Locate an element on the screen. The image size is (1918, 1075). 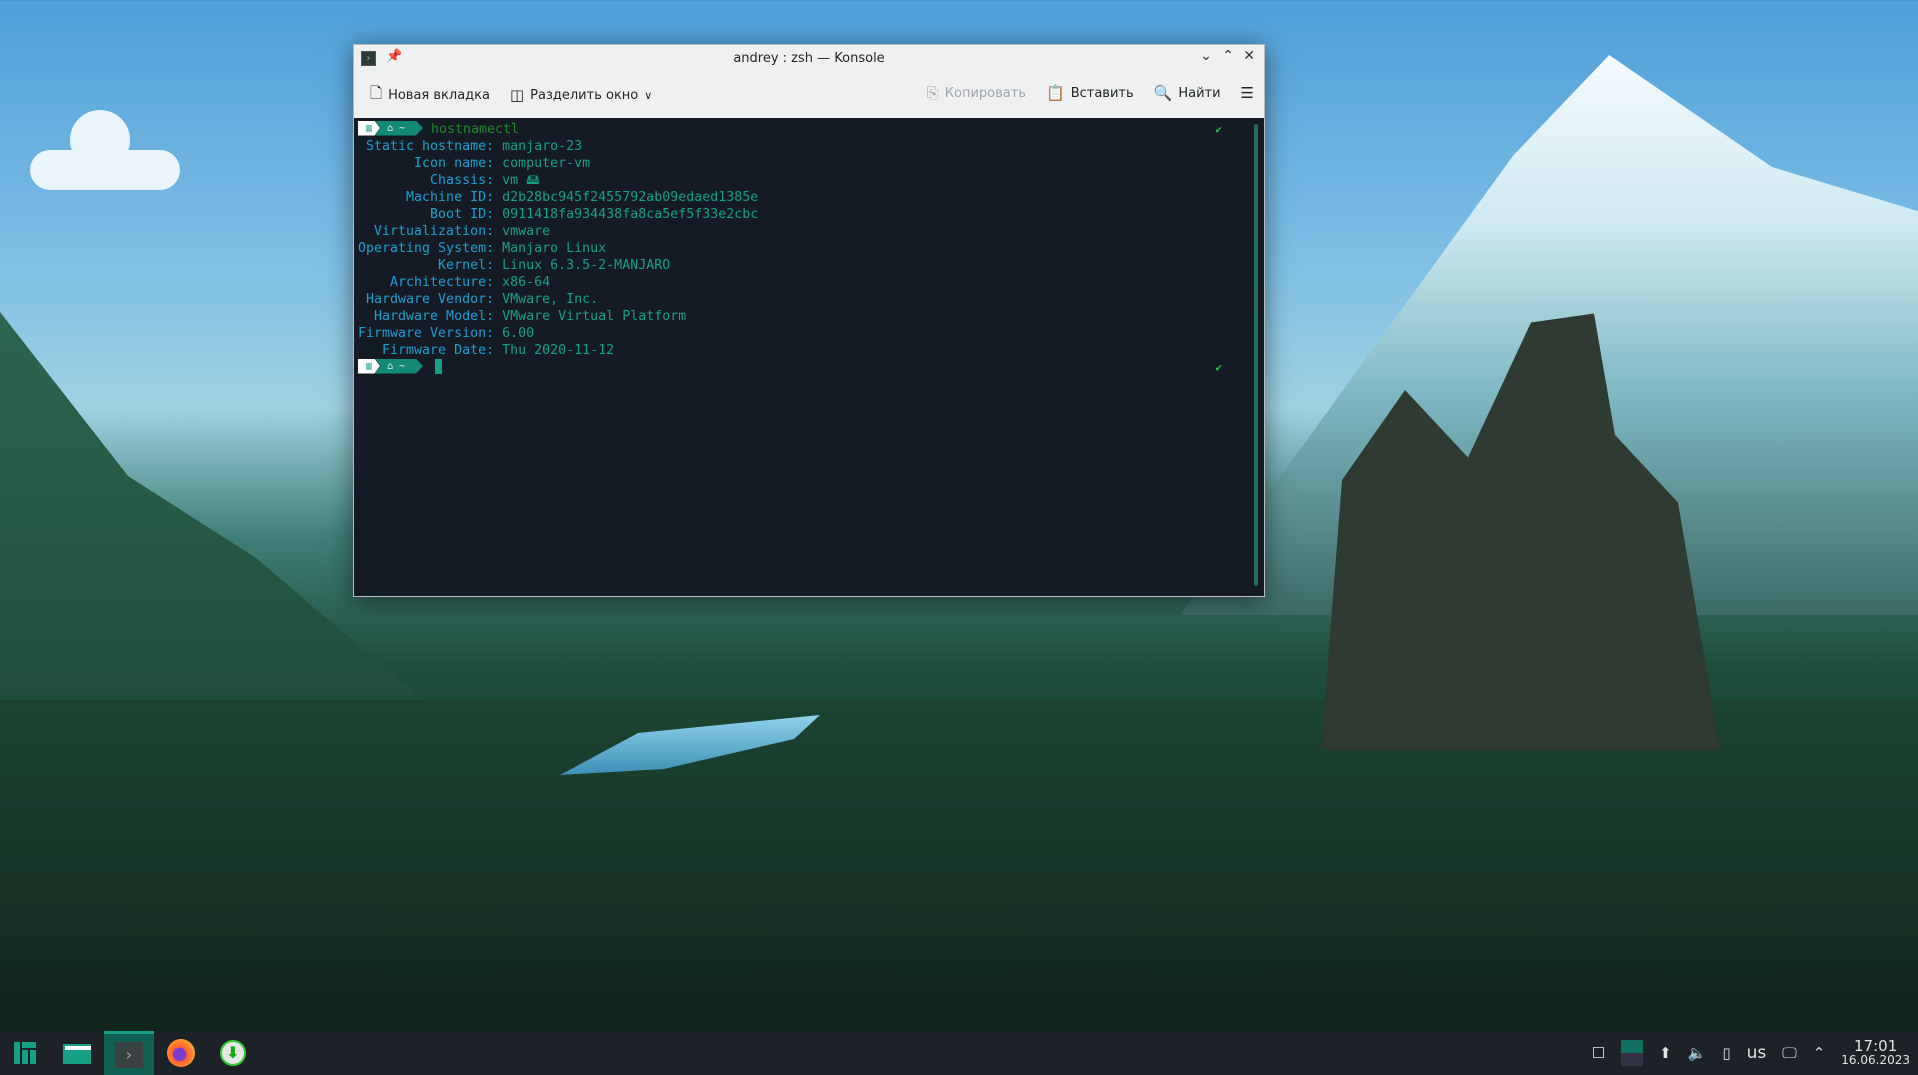
row-value: computer-vm is located at coordinates (546, 163).